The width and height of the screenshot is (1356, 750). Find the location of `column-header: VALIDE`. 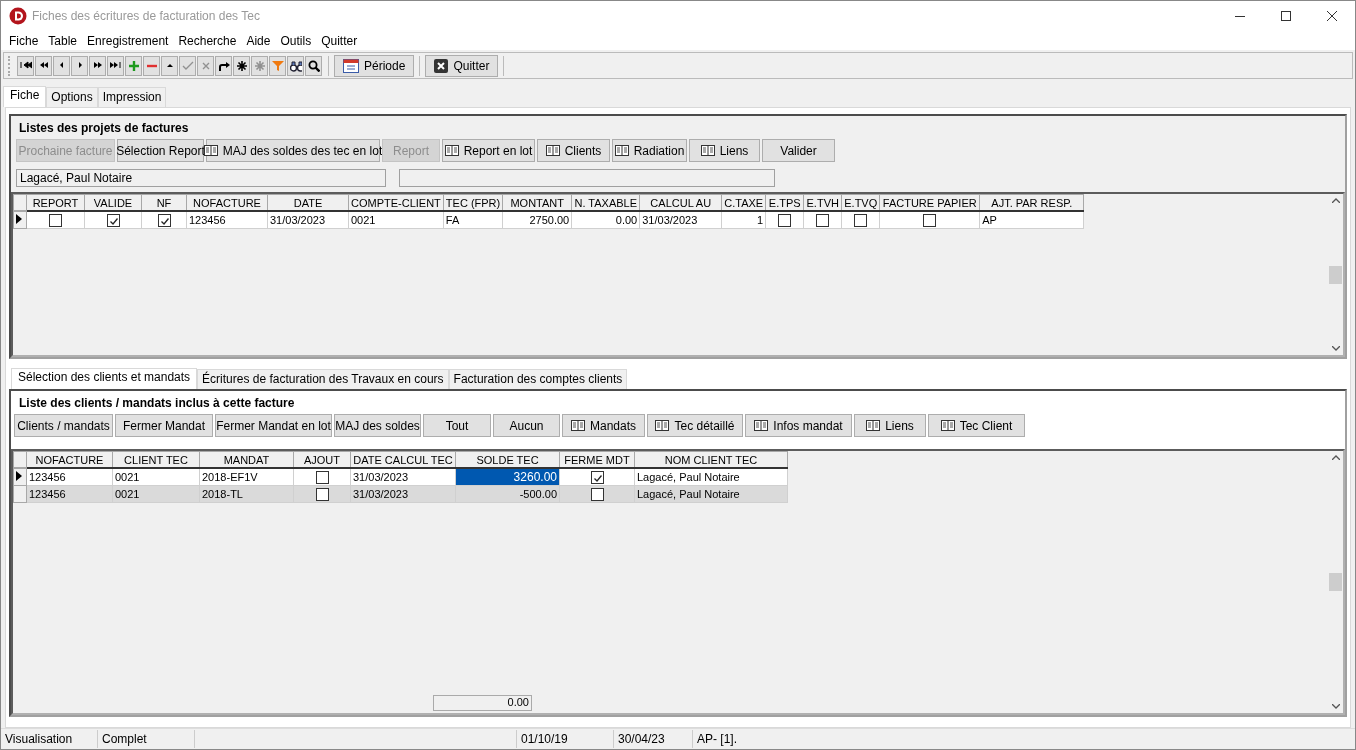

column-header: VALIDE is located at coordinates (113, 202).